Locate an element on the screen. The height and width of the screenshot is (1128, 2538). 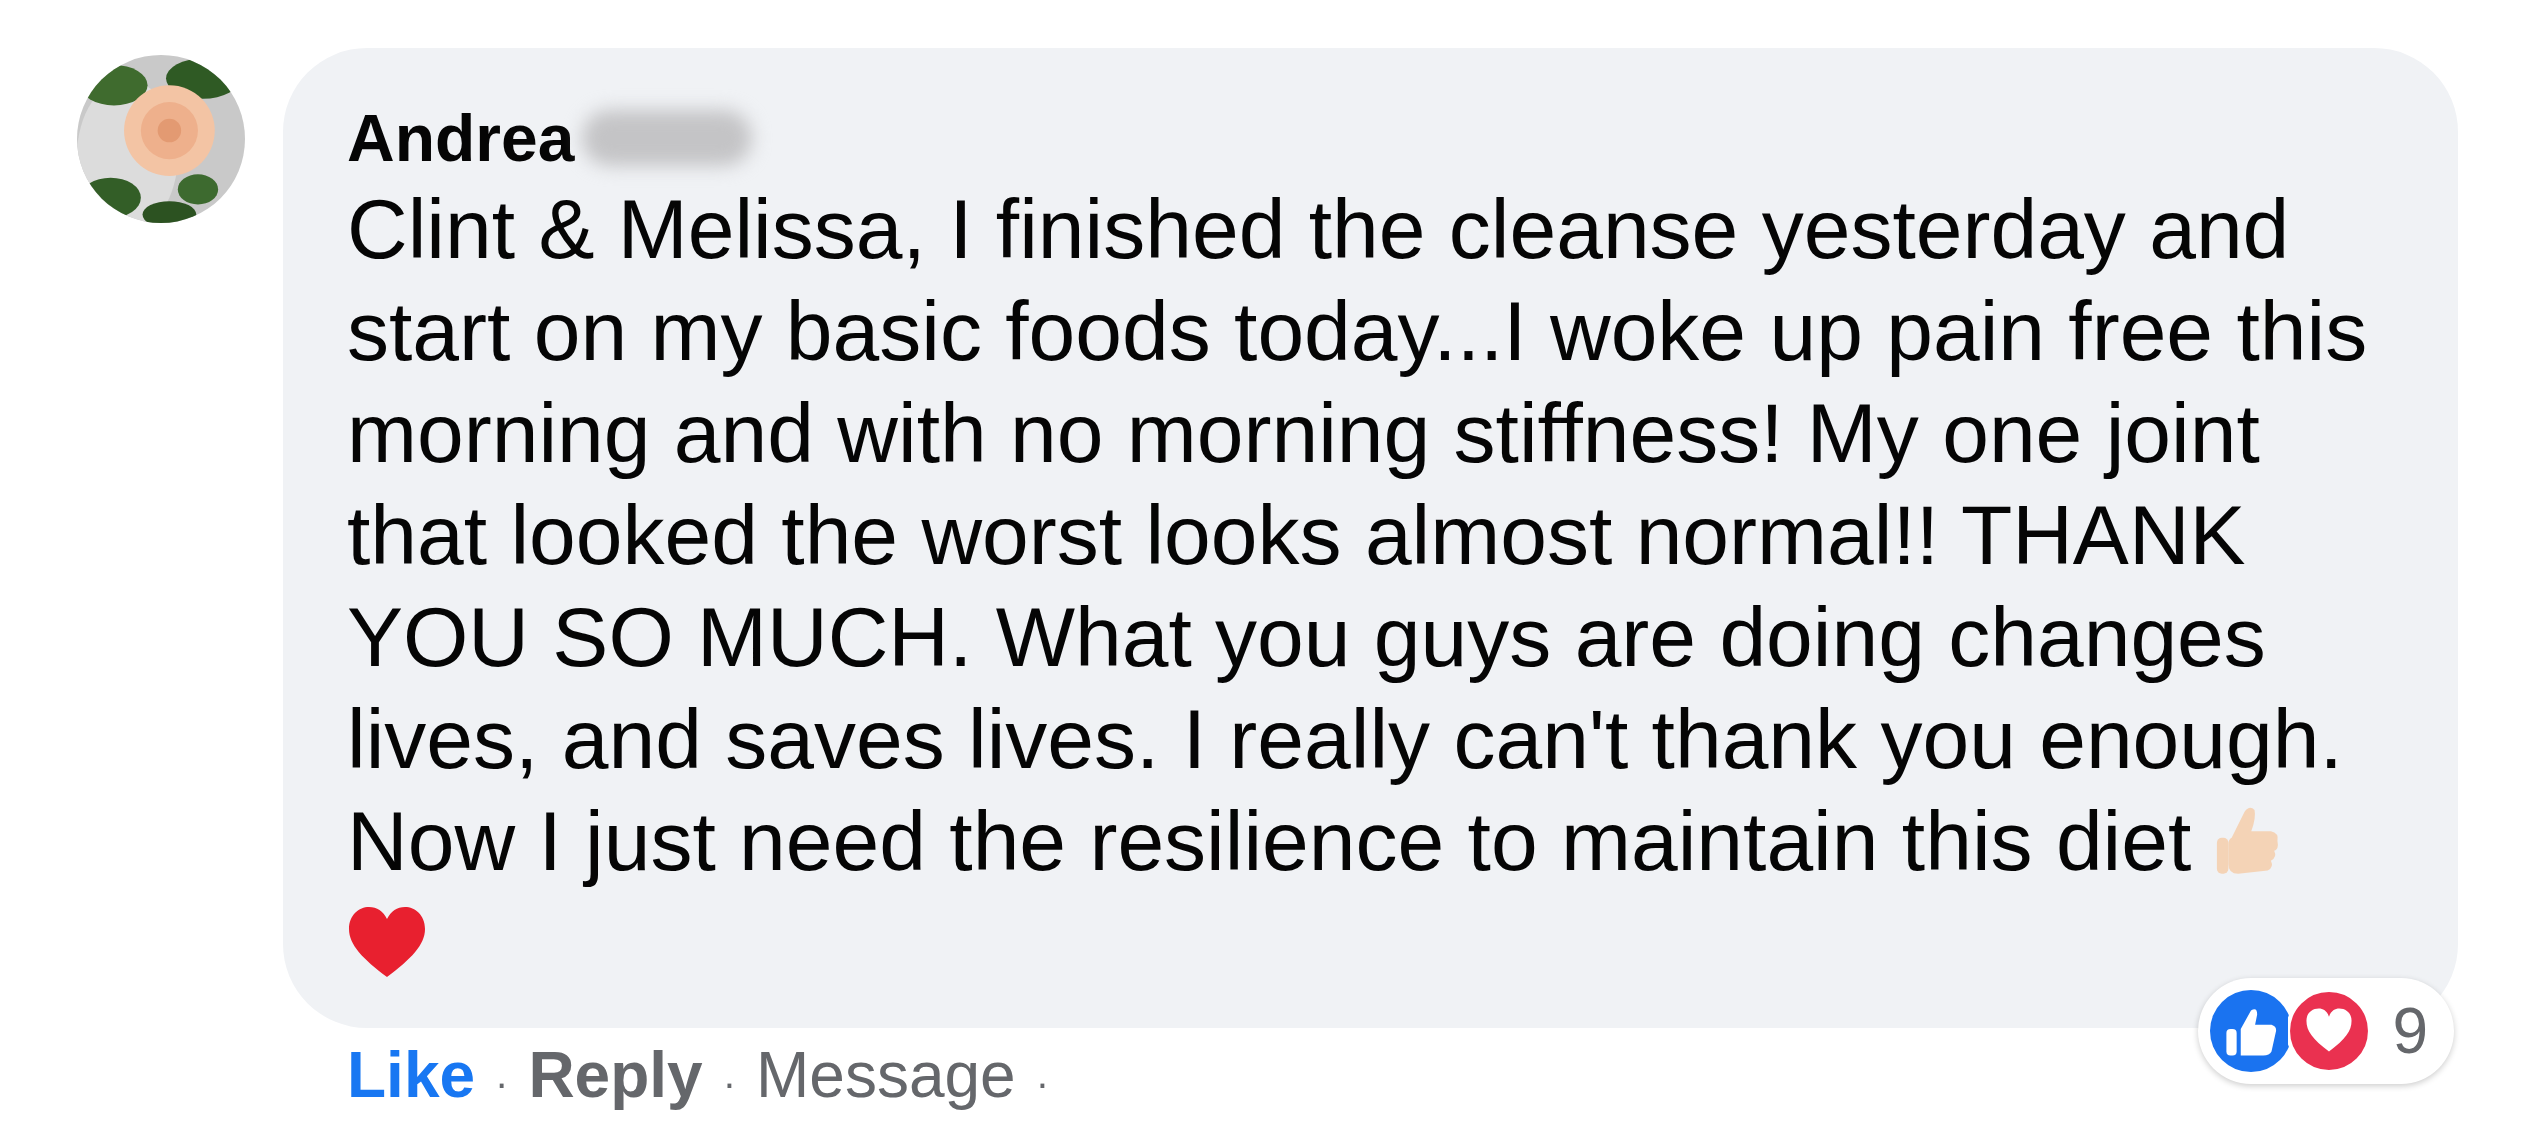
comment-line: morning and with no morning stiffness! My one joint is located at coordinates (1303, 433).